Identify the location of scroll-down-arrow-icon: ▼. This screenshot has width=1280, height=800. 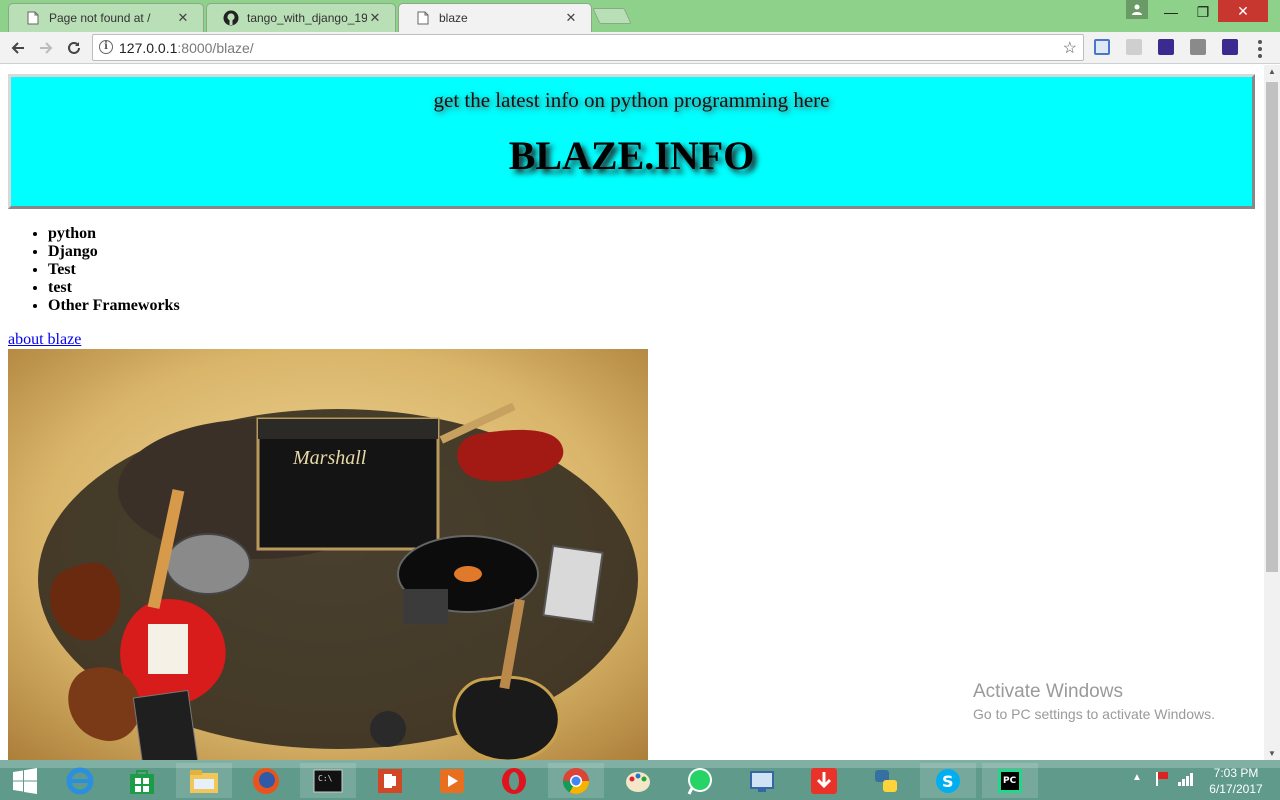
(1272, 753).